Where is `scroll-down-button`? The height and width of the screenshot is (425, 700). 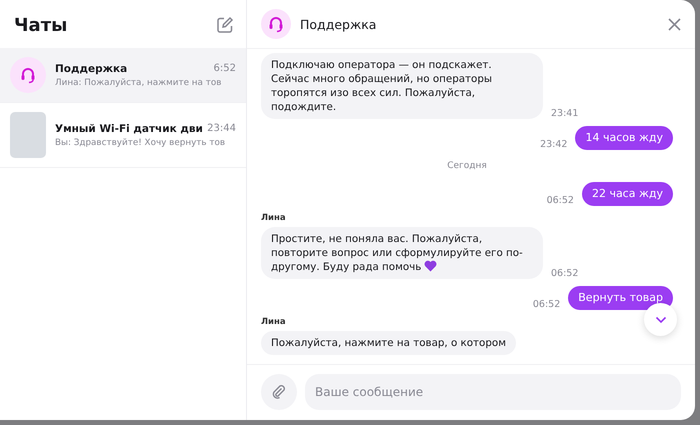
scroll-down-button is located at coordinates (660, 319).